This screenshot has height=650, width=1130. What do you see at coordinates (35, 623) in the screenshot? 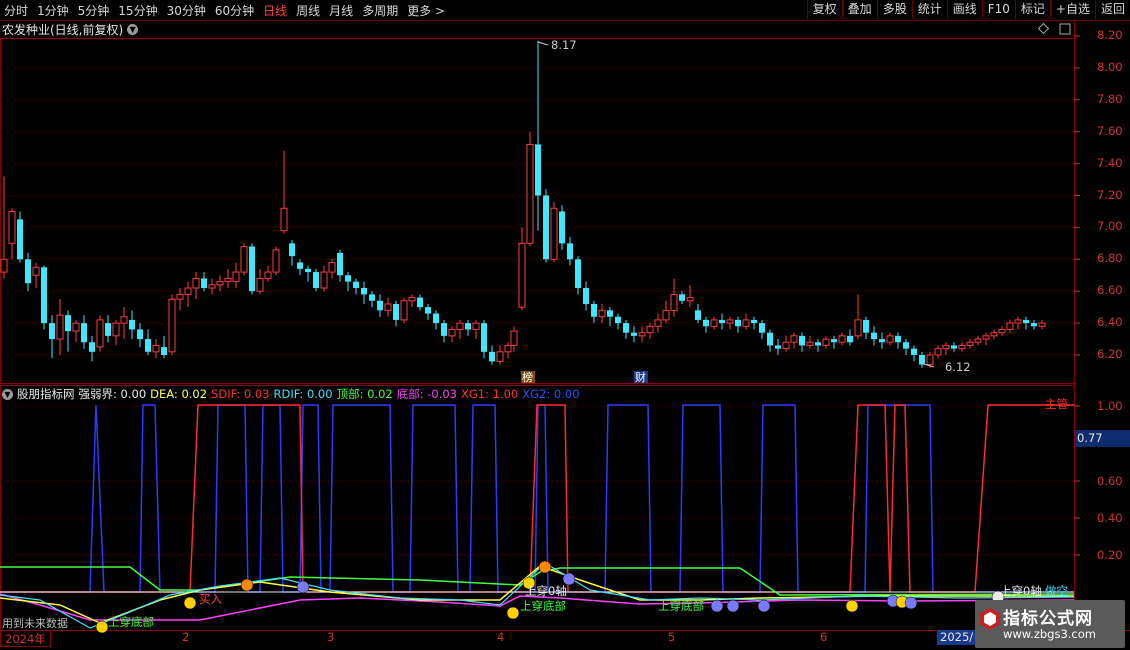
I see `corner-note: 用到未来数据` at bounding box center [35, 623].